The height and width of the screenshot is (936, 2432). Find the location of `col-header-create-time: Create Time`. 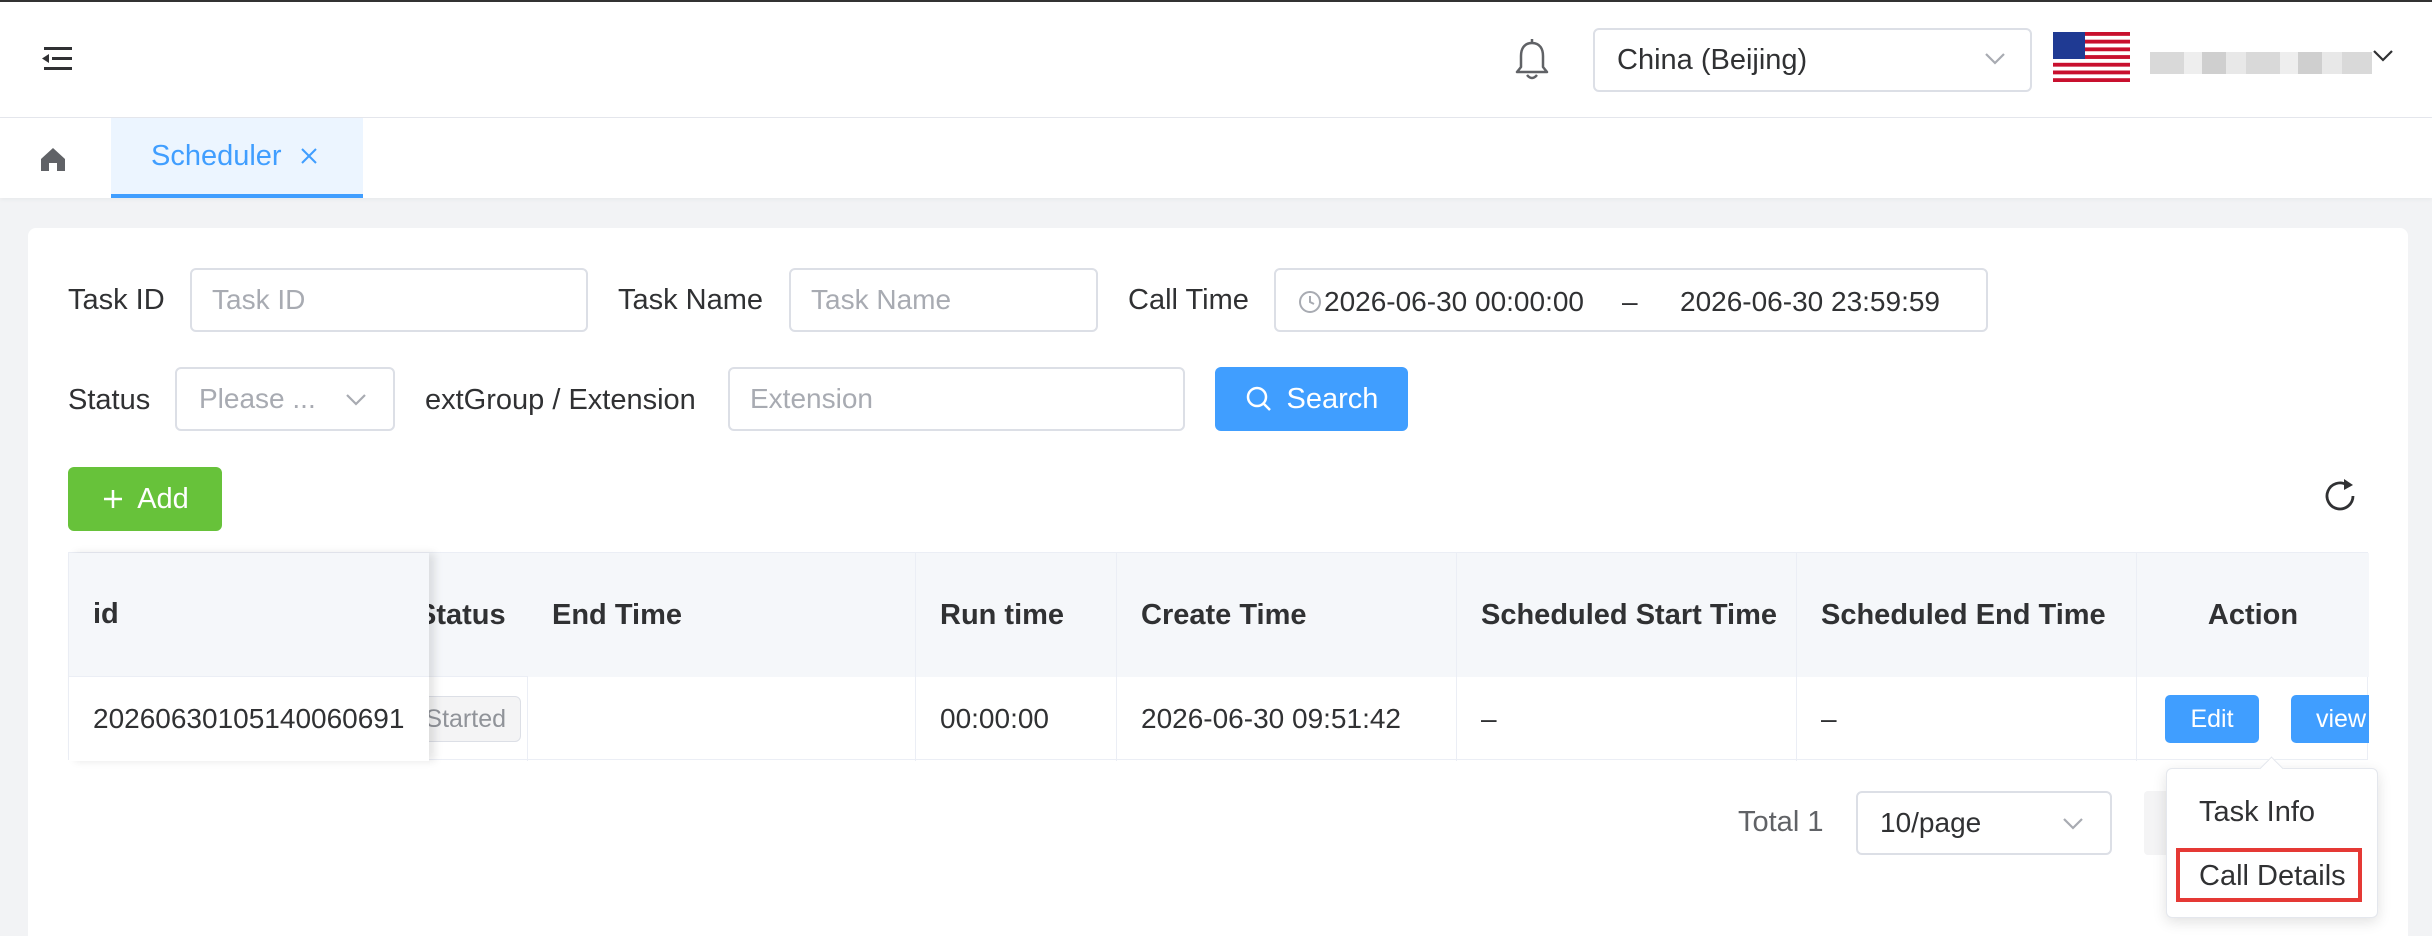

col-header-create-time: Create Time is located at coordinates (1287, 615).